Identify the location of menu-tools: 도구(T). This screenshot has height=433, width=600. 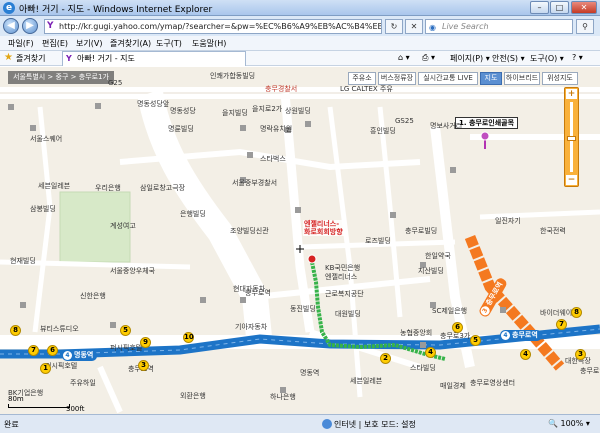
(169, 43).